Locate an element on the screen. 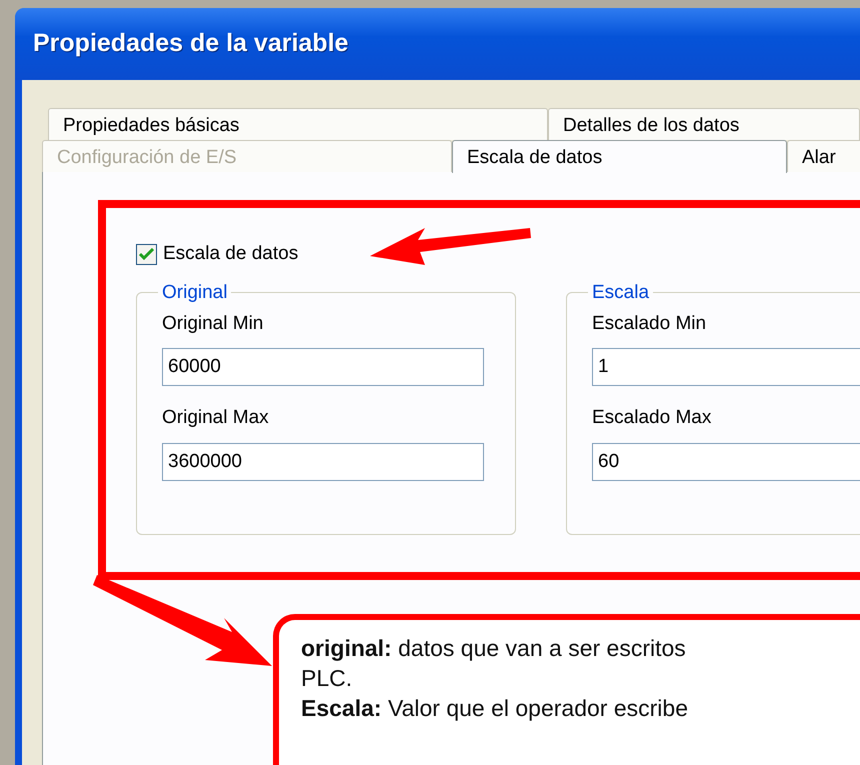 Image resolution: width=860 pixels, height=765 pixels. tab: Escala de datos is located at coordinates (619, 156).